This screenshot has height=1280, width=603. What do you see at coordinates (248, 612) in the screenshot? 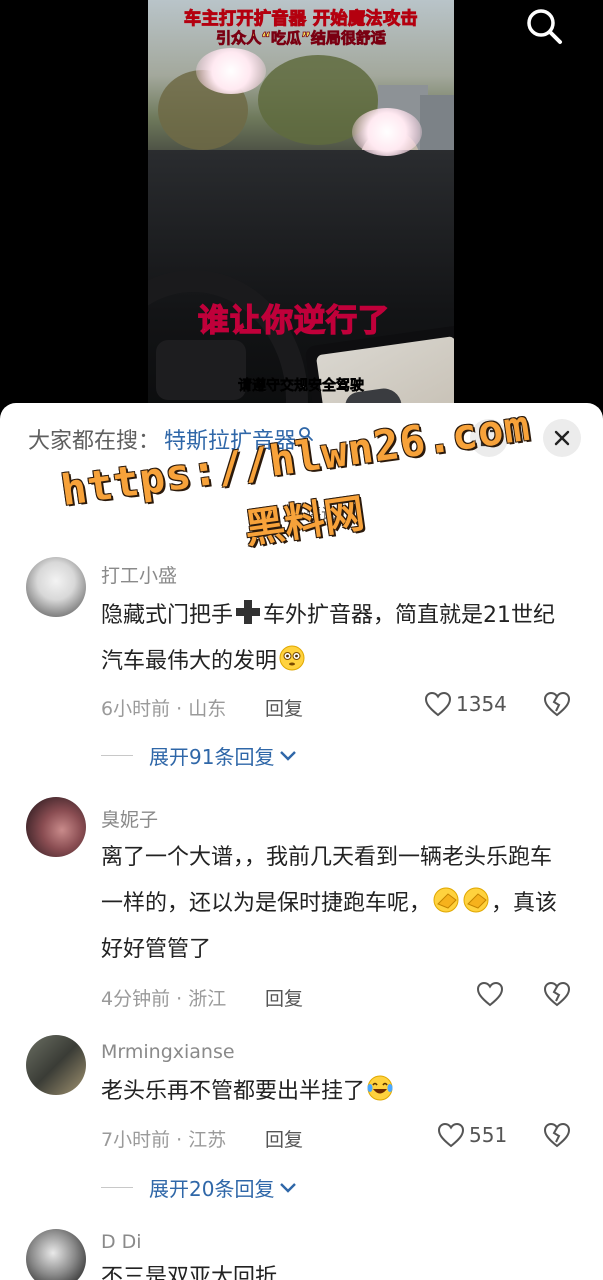
I see `plus-emoji-icon` at bounding box center [248, 612].